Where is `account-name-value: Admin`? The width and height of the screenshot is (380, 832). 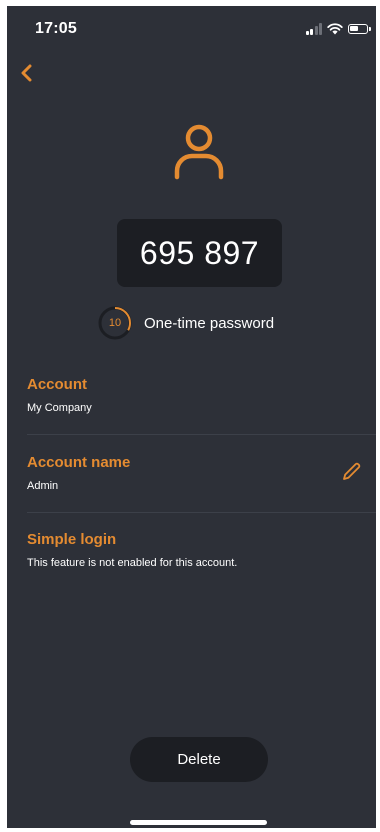 account-name-value: Admin is located at coordinates (43, 486).